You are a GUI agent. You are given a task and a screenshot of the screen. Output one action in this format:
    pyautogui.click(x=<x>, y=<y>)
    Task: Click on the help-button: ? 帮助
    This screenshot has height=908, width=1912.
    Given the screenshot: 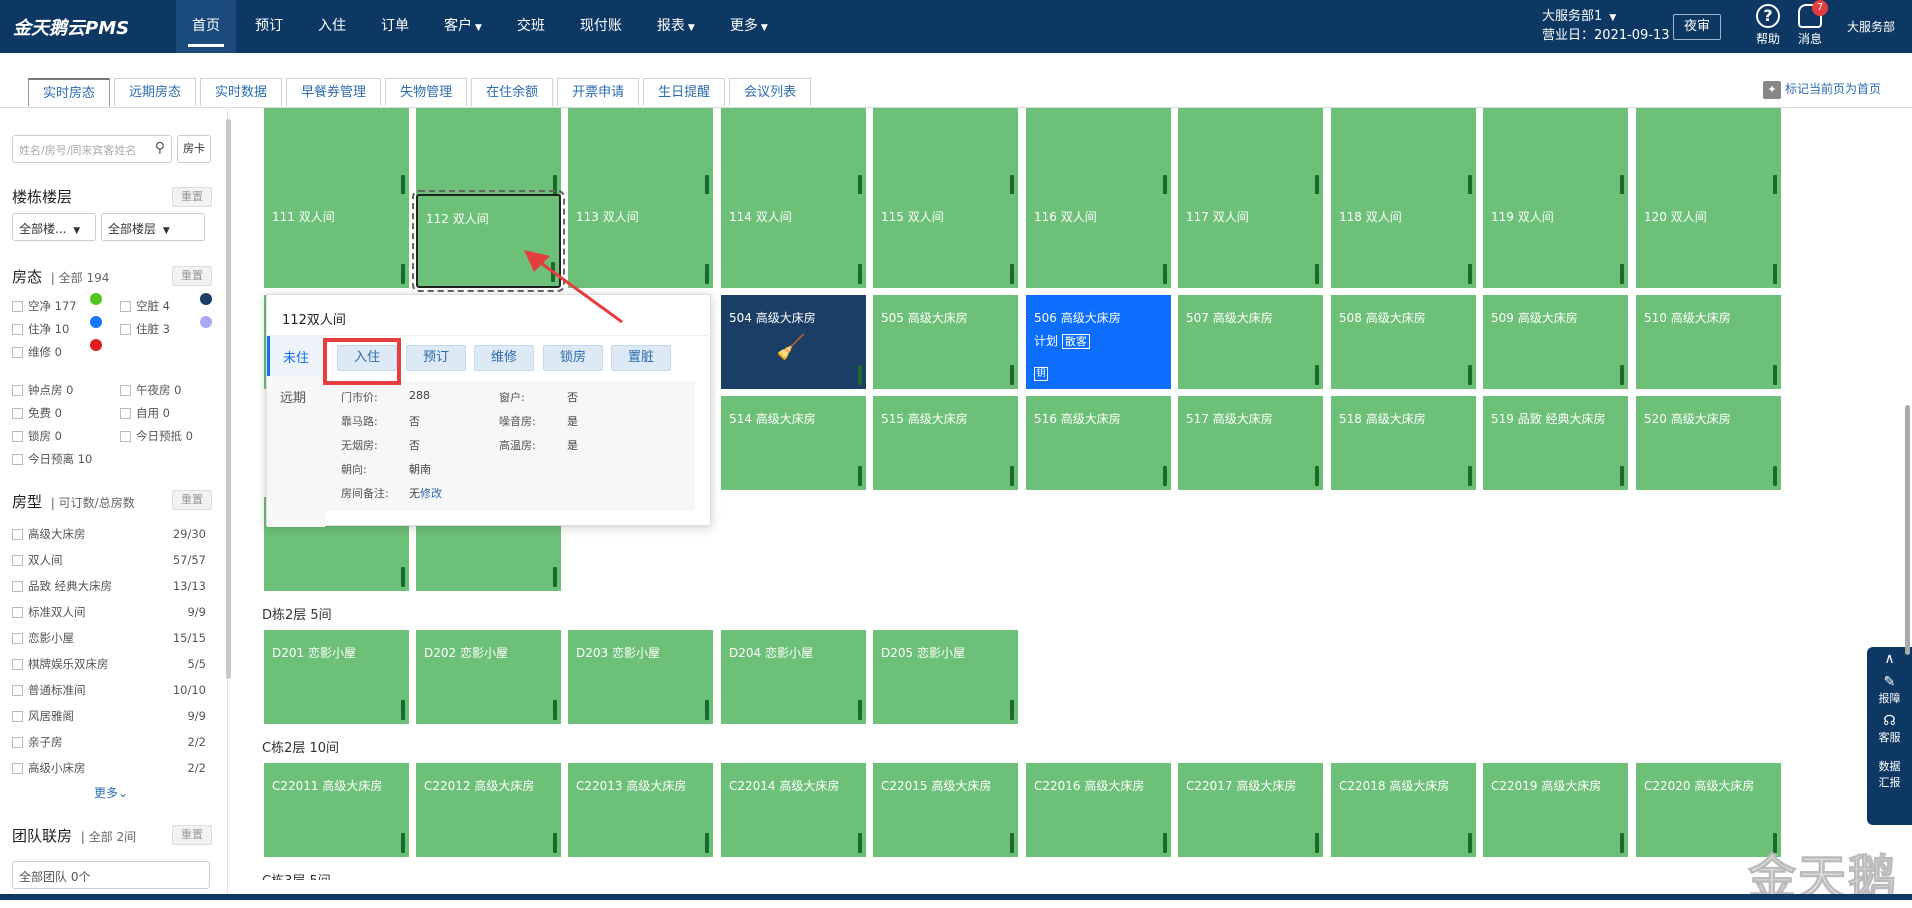 What is the action you would take?
    pyautogui.click(x=1768, y=25)
    